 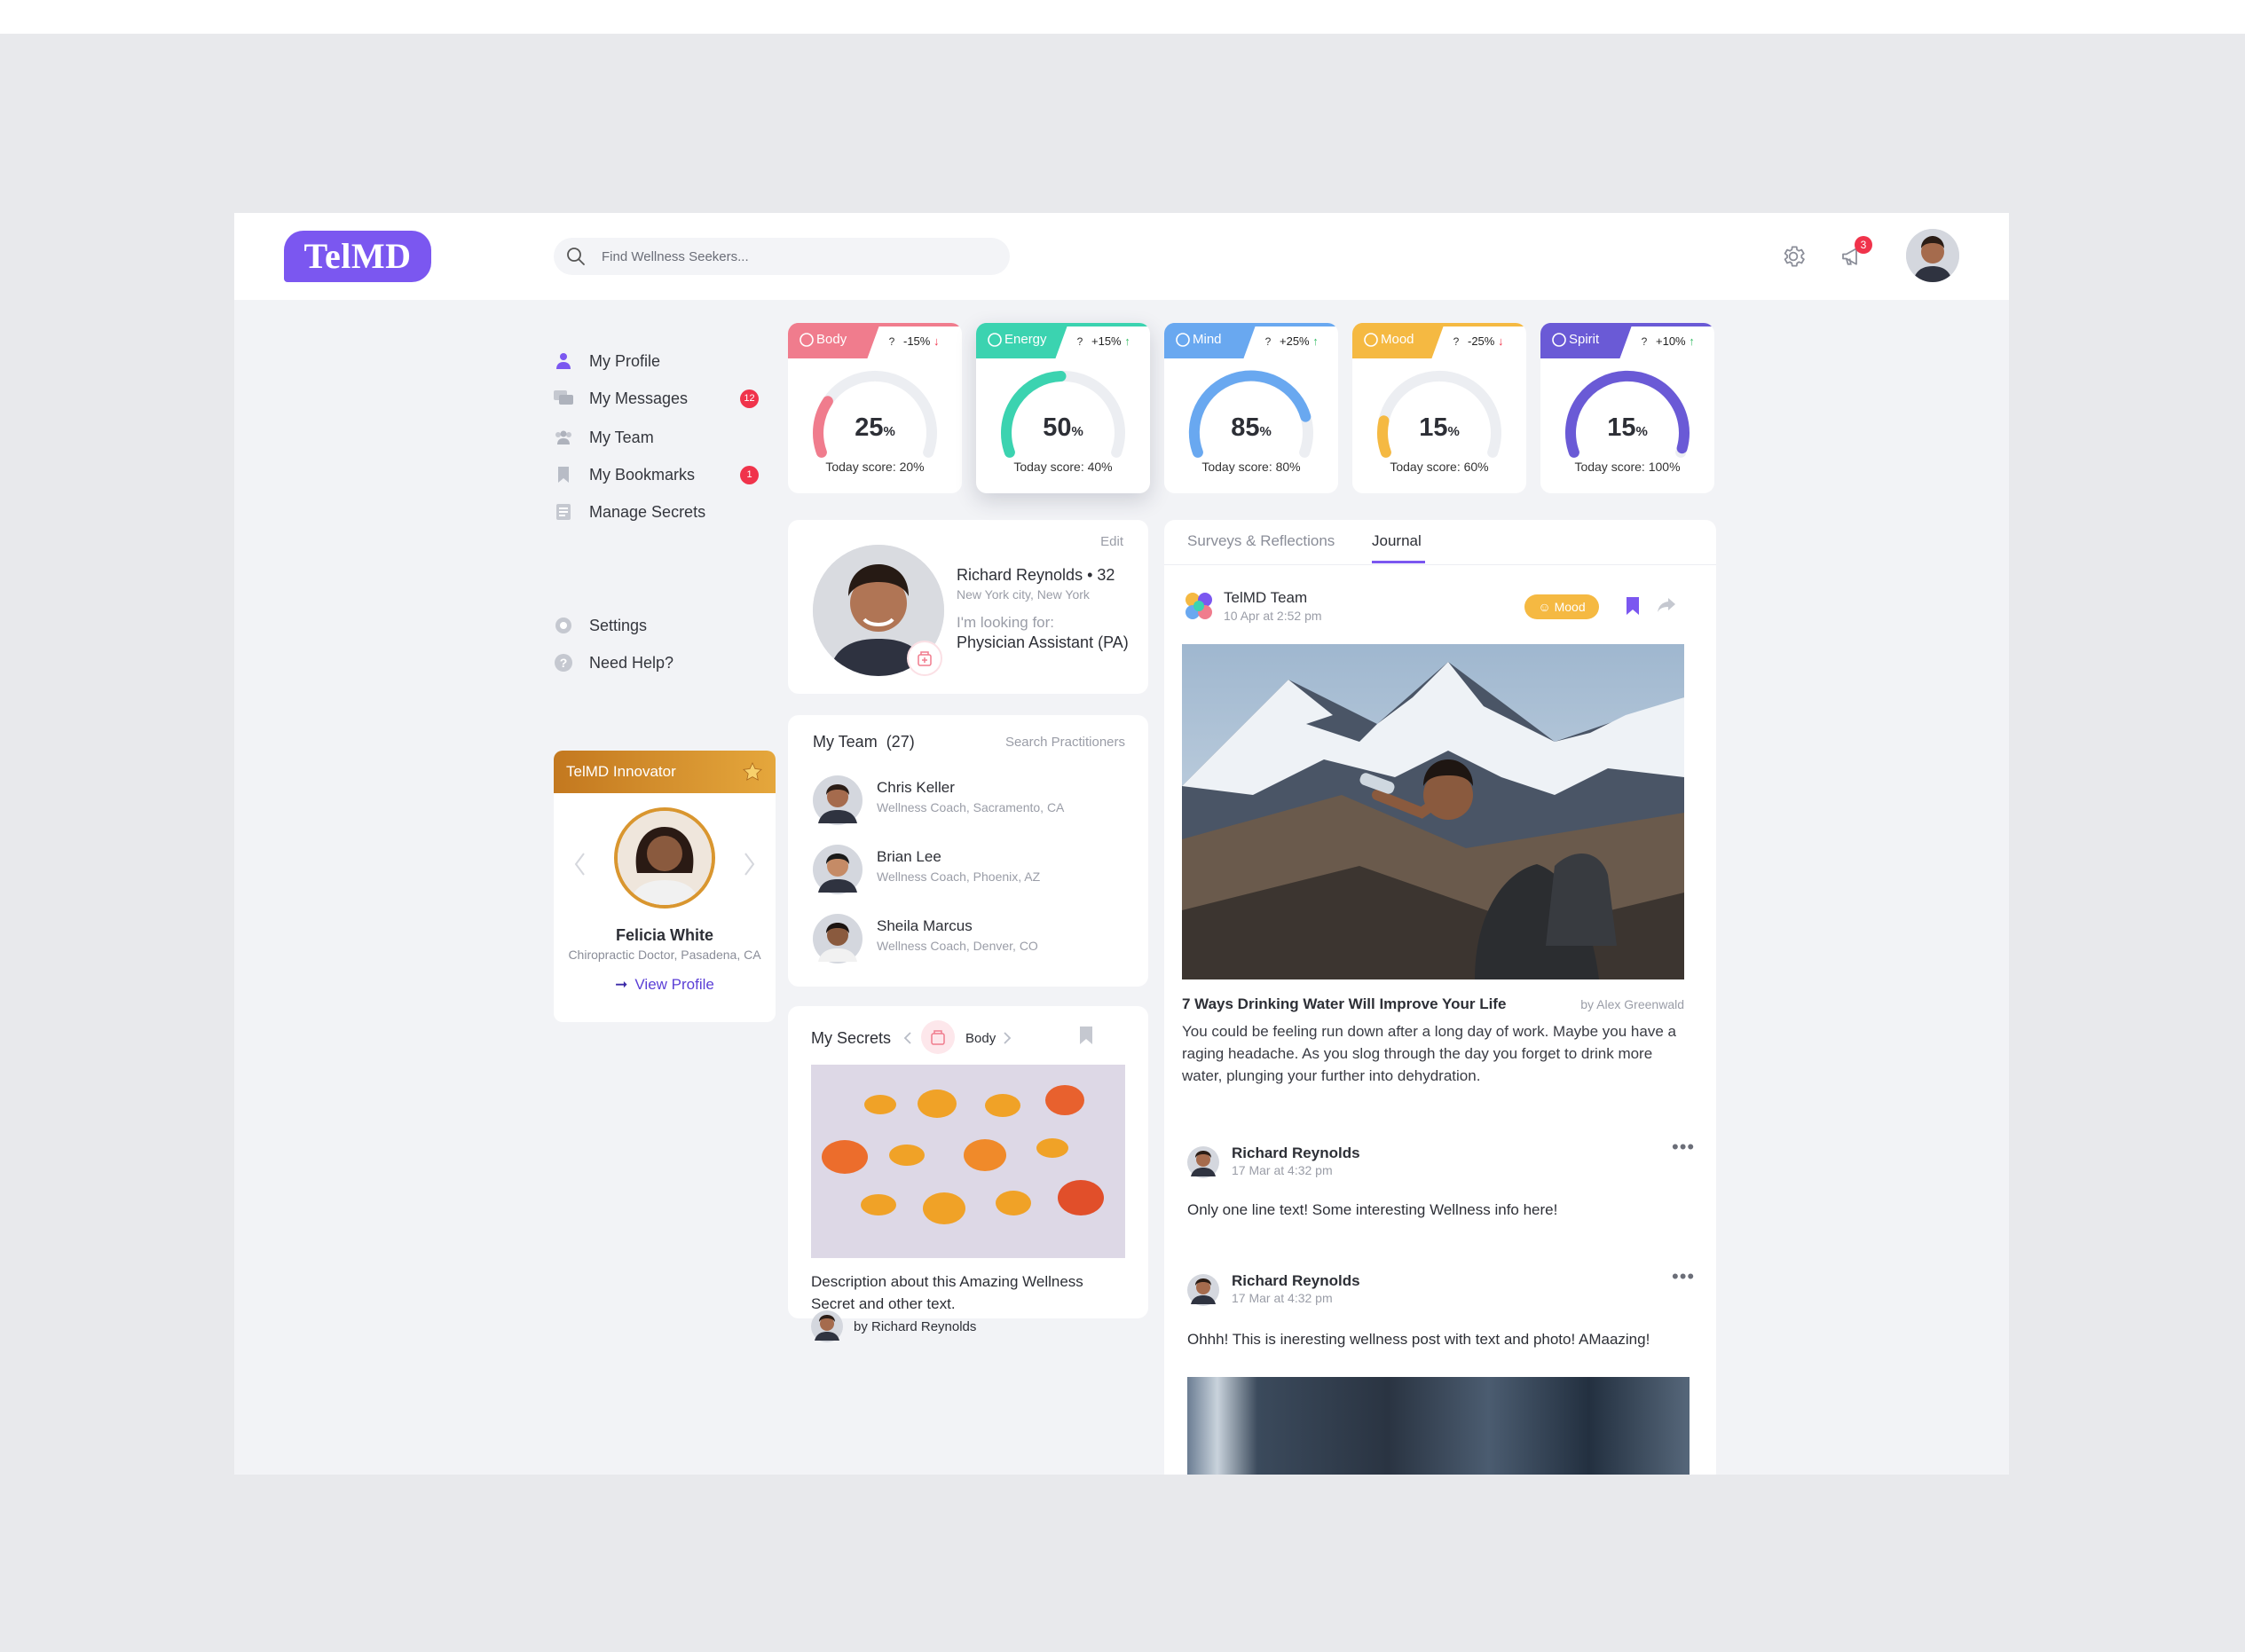 I want to click on mind-icon, so click(x=1183, y=340).